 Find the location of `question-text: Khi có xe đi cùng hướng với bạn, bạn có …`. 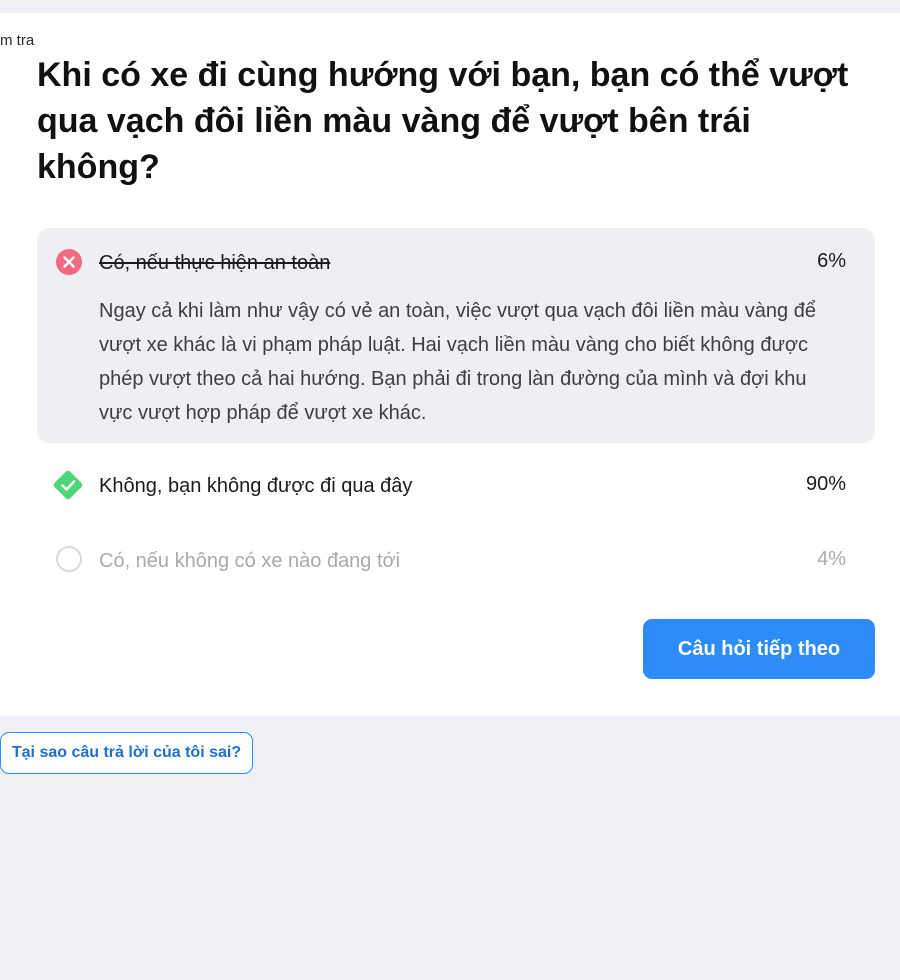

question-text: Khi có xe đi cùng hướng với bạn, bạn có … is located at coordinates (443, 121).